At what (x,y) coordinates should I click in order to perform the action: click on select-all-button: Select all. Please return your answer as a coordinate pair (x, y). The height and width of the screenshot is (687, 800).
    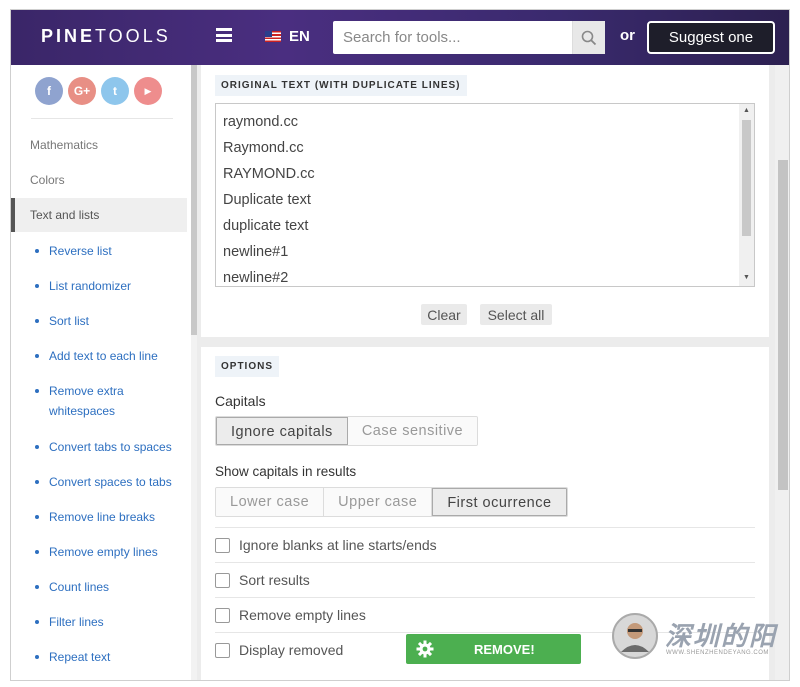
    Looking at the image, I should click on (516, 314).